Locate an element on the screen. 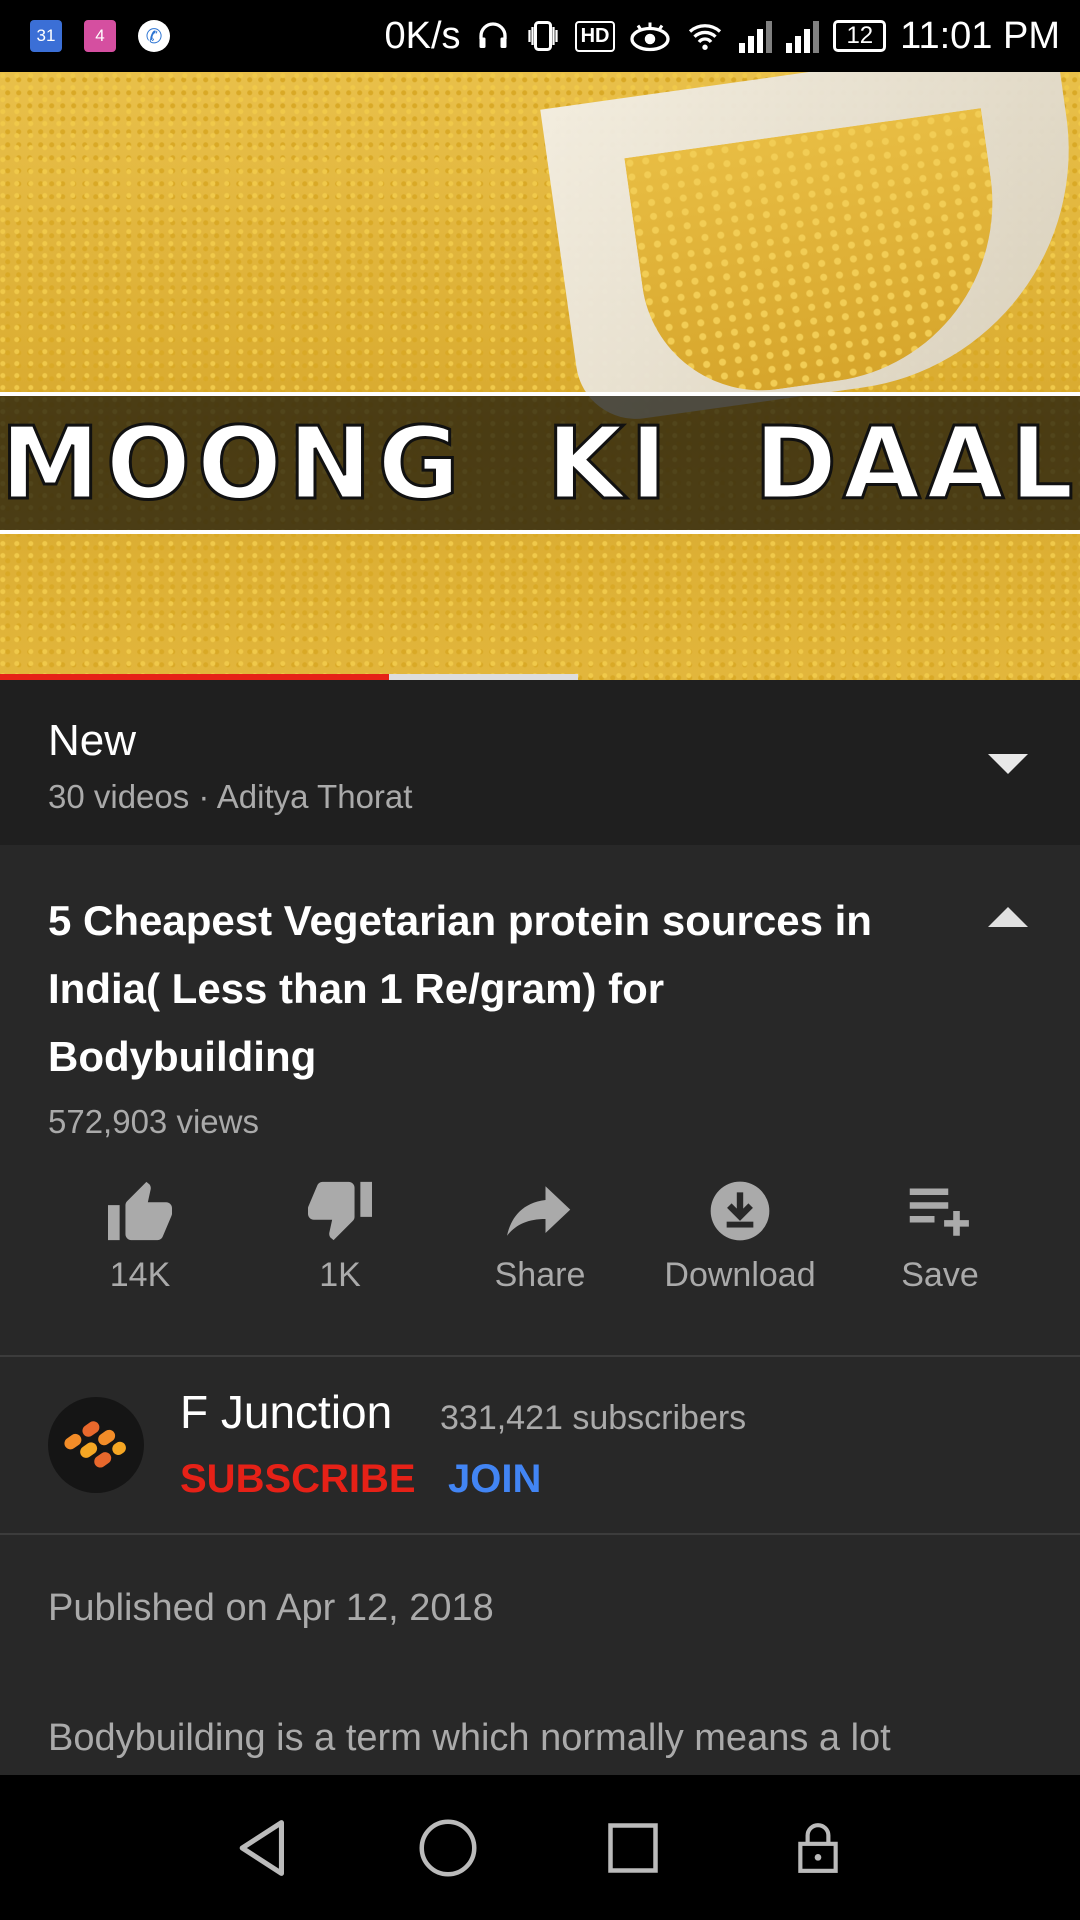 The width and height of the screenshot is (1080, 1920). thumbs-down-icon is located at coordinates (340, 1210).